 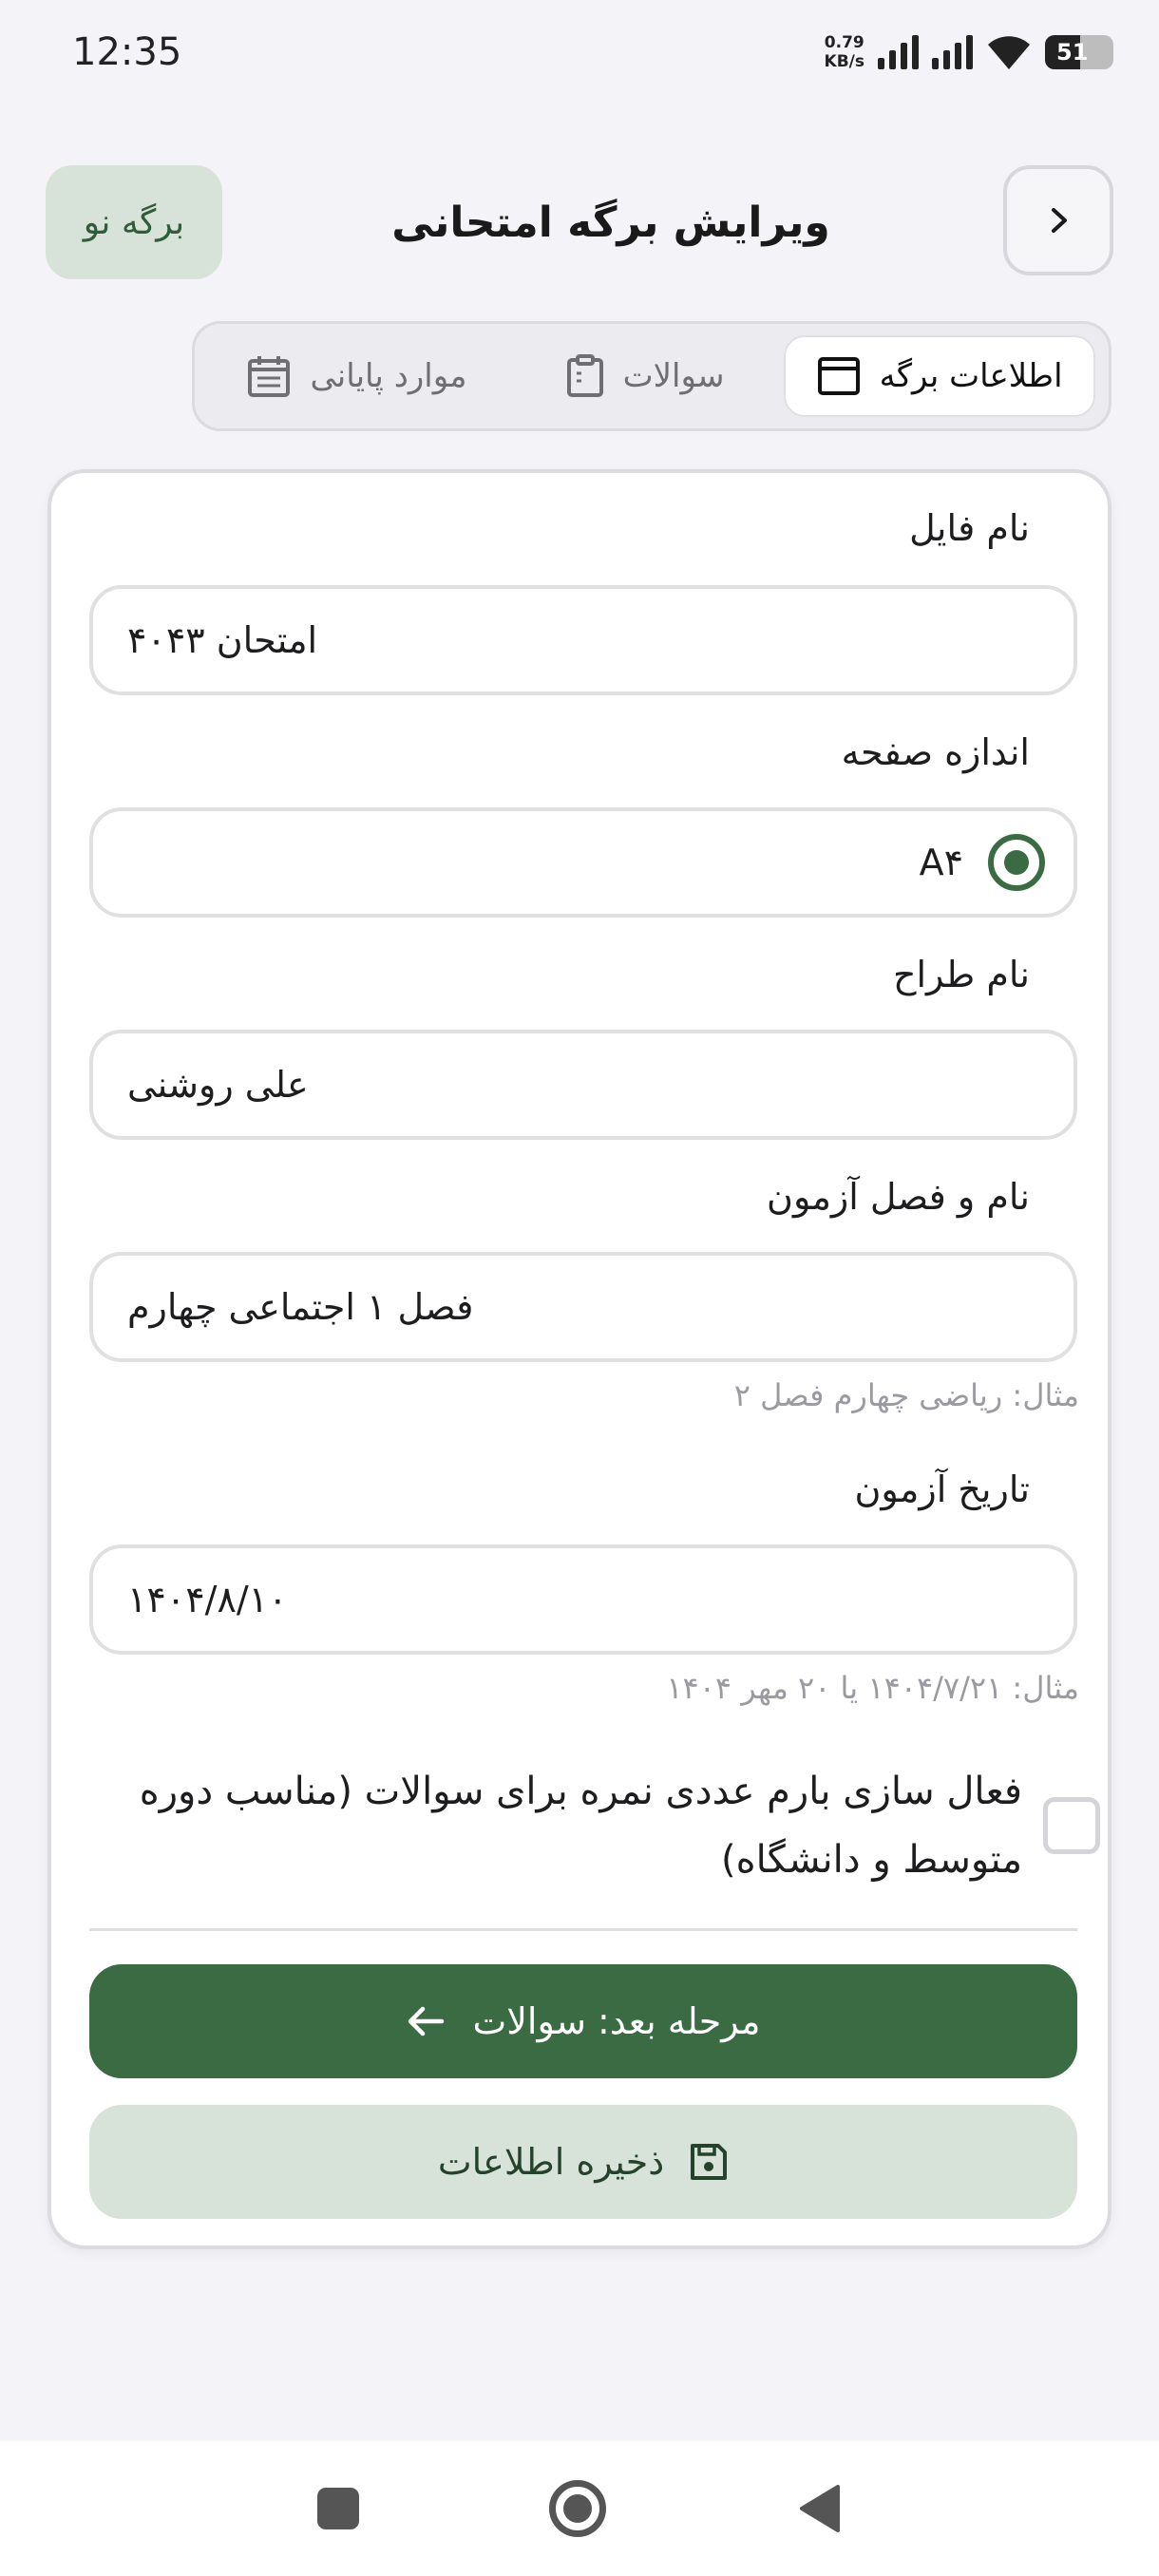 What do you see at coordinates (207, 1599) in the screenshot?
I see `exam-date-value: ۱۴۰۴/۸/۱۰` at bounding box center [207, 1599].